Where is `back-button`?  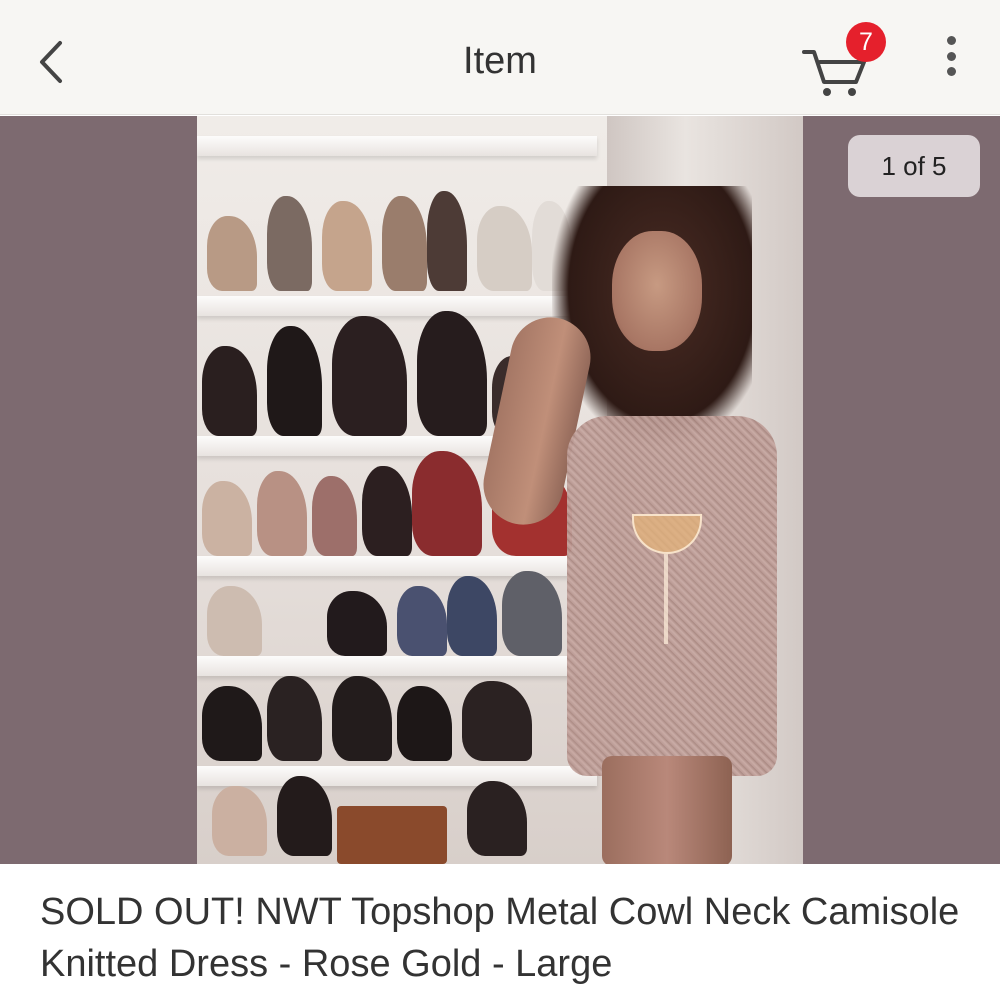
back-button is located at coordinates (51, 62).